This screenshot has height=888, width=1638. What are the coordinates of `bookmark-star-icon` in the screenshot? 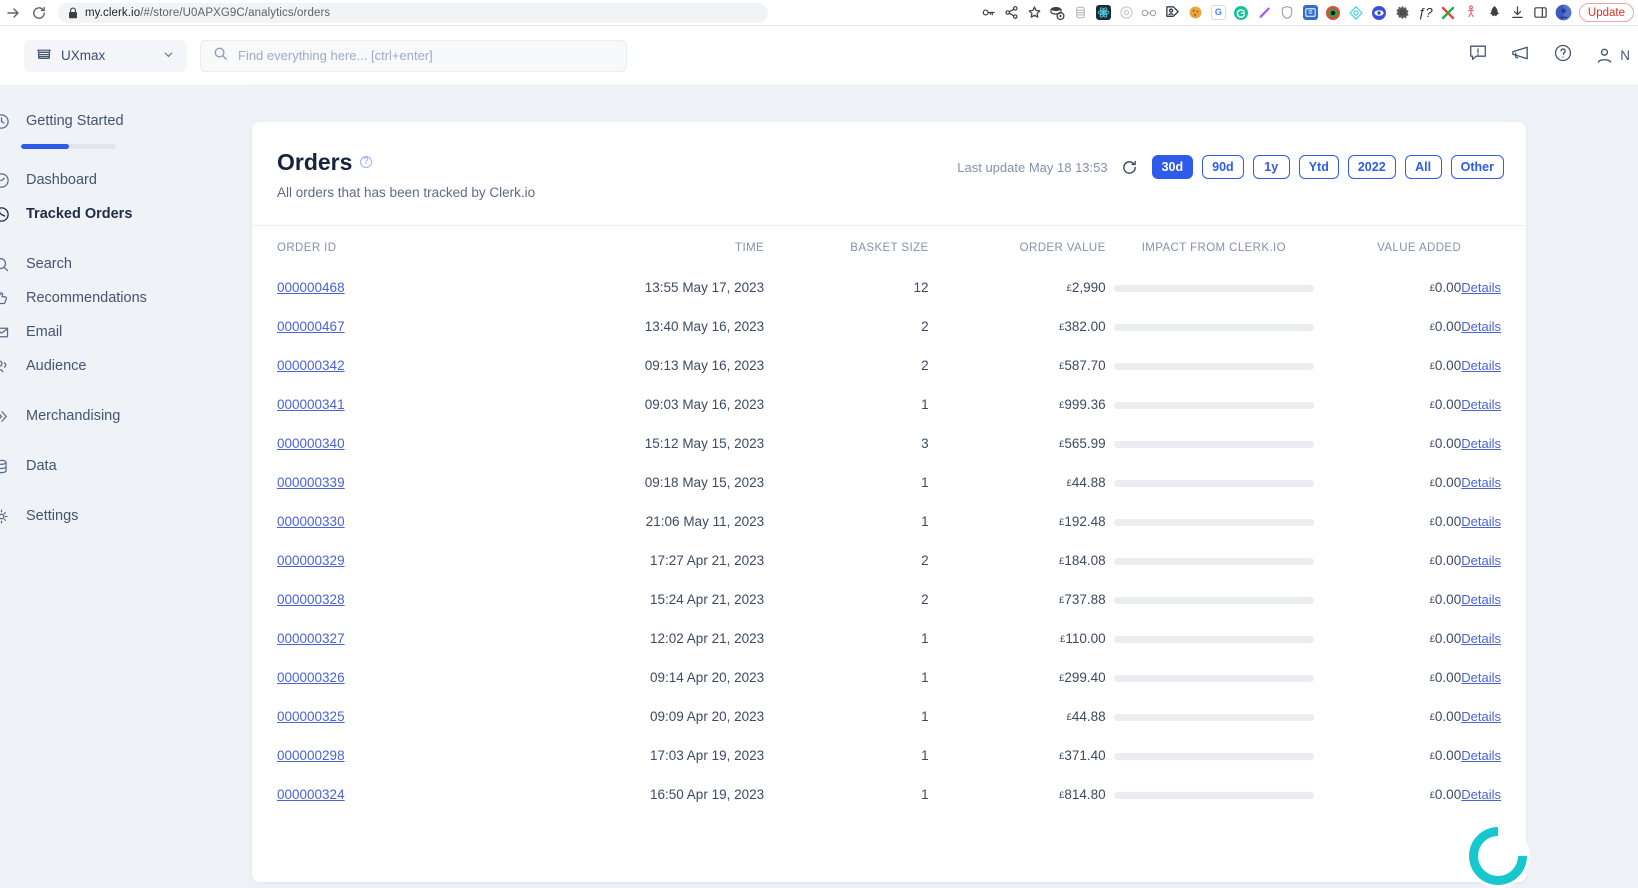 It's located at (1034, 12).